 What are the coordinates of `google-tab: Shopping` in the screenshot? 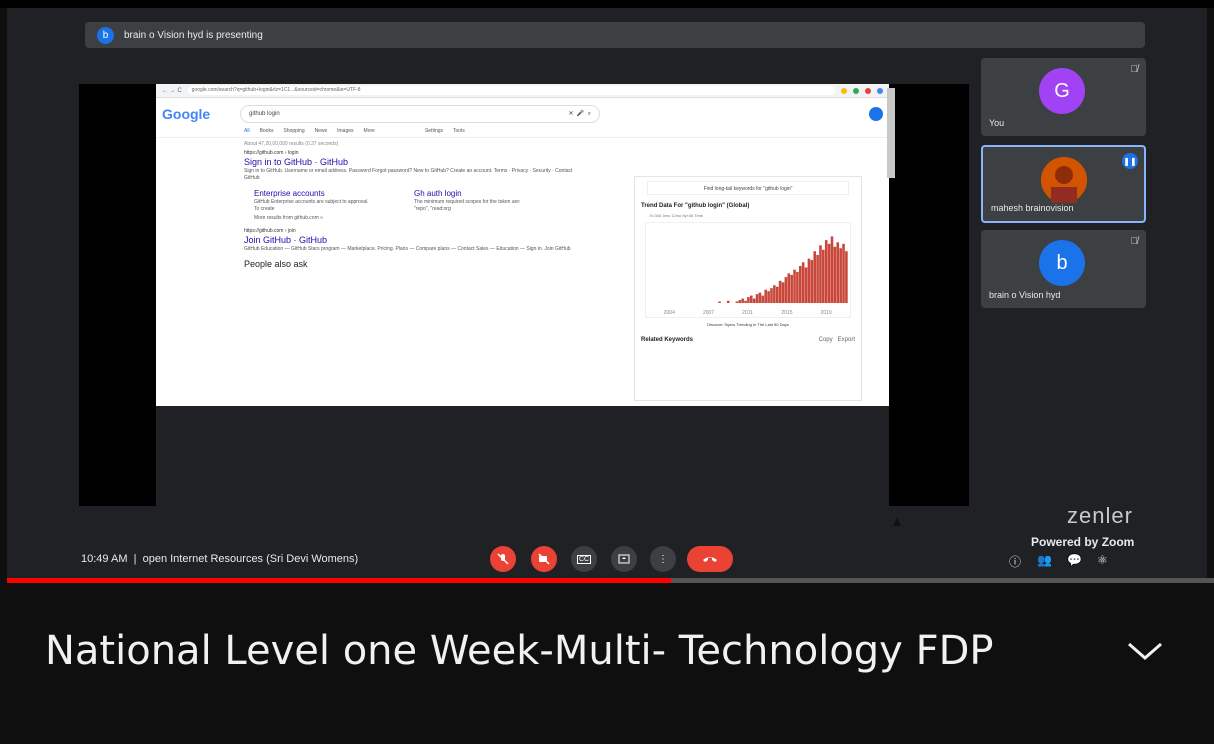 It's located at (294, 130).